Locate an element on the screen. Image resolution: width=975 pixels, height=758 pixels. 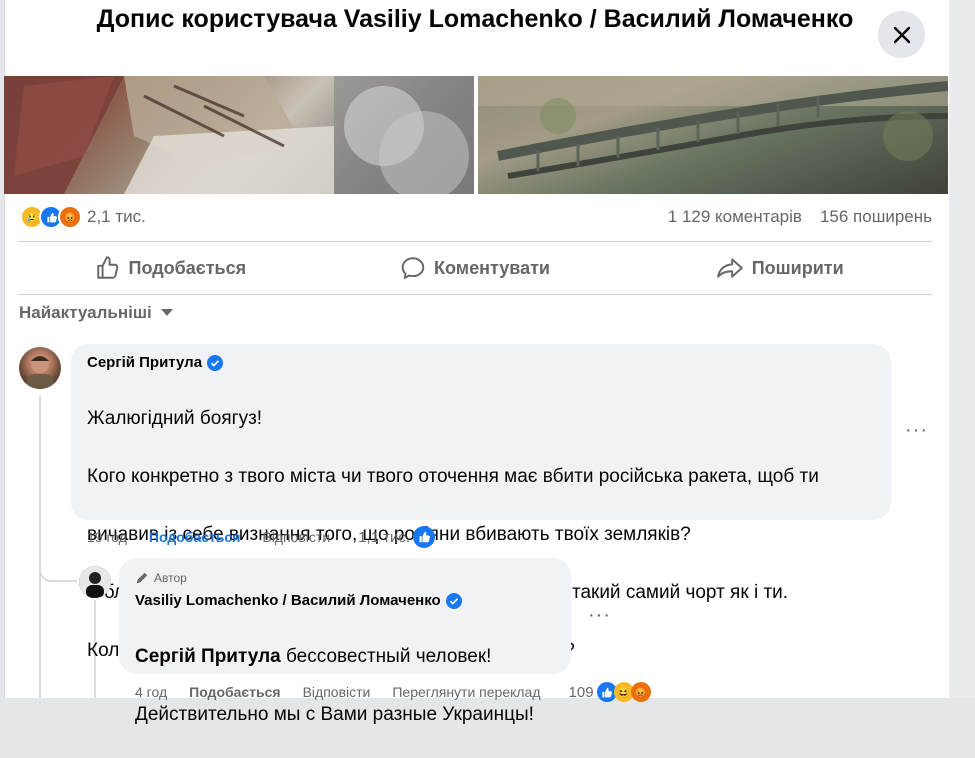
share-button: Поширити is located at coordinates (779, 268).